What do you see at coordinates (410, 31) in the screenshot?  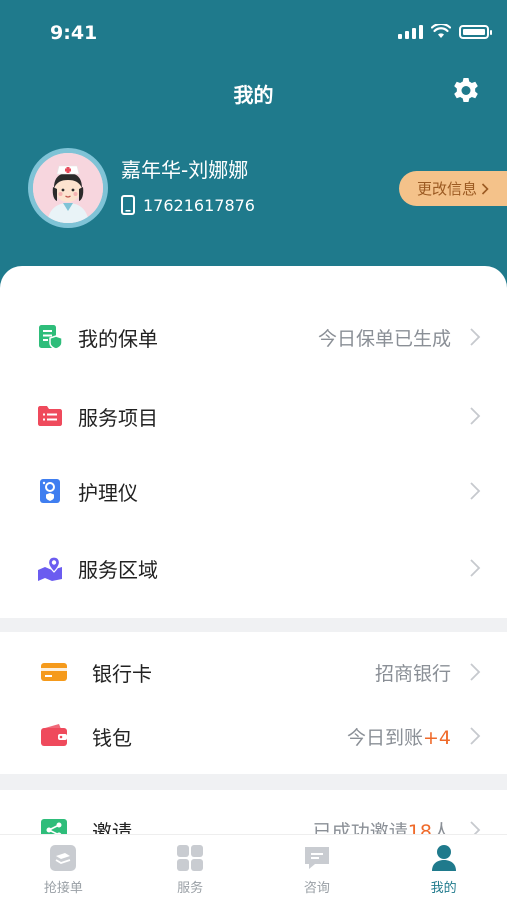 I see `signal-icon` at bounding box center [410, 31].